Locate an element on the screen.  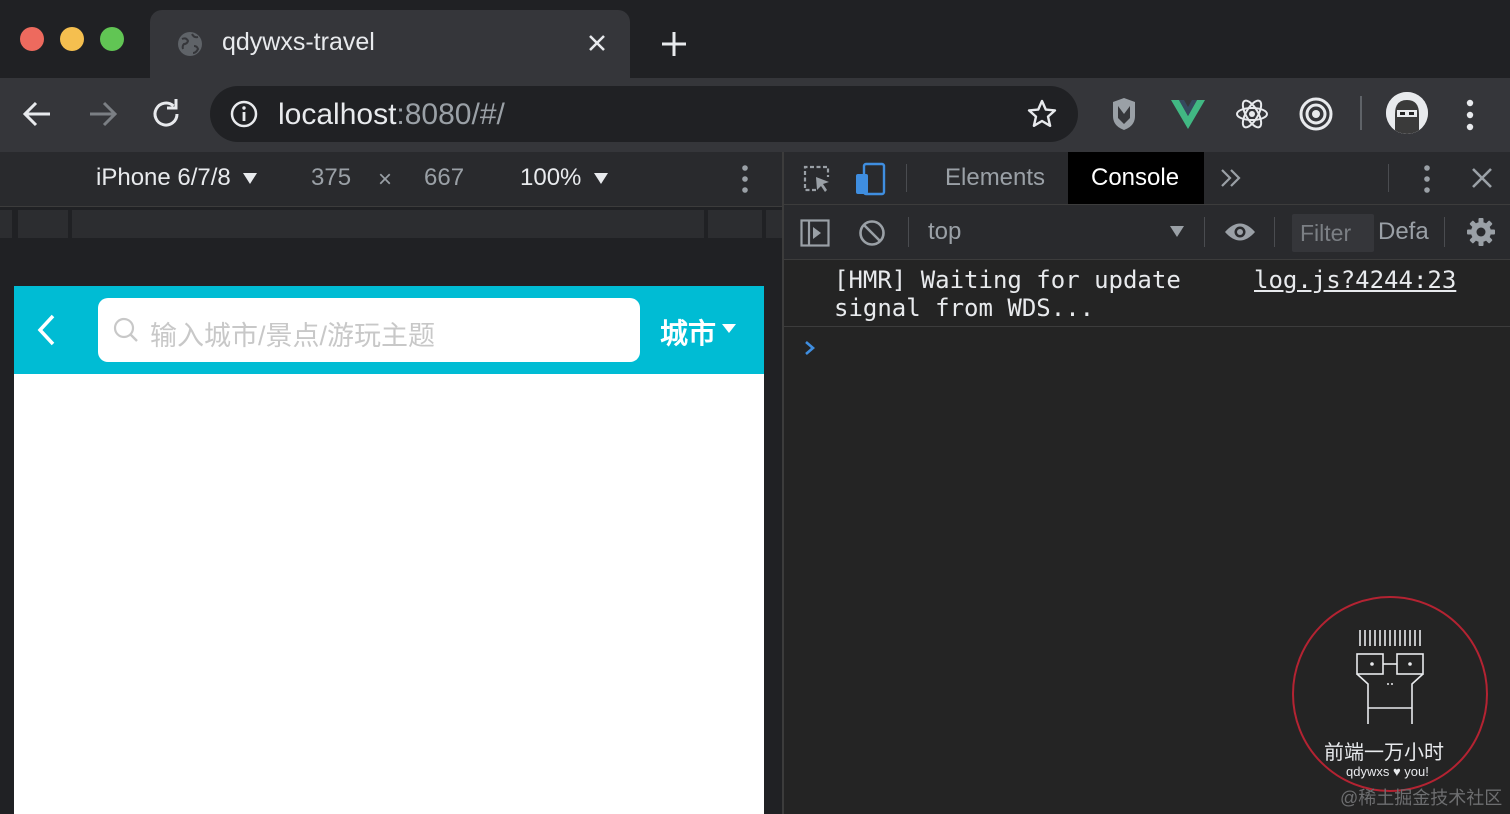
log-separator is located at coordinates (1147, 326).